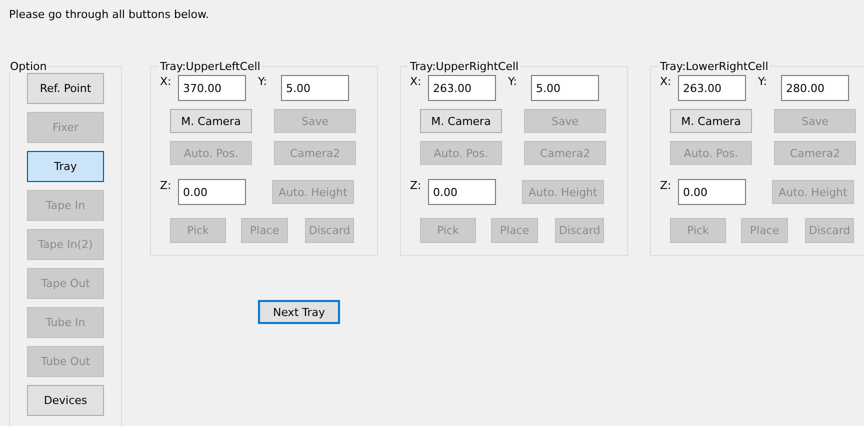 This screenshot has height=426, width=864. What do you see at coordinates (28, 66) in the screenshot?
I see `group-title: Option` at bounding box center [28, 66].